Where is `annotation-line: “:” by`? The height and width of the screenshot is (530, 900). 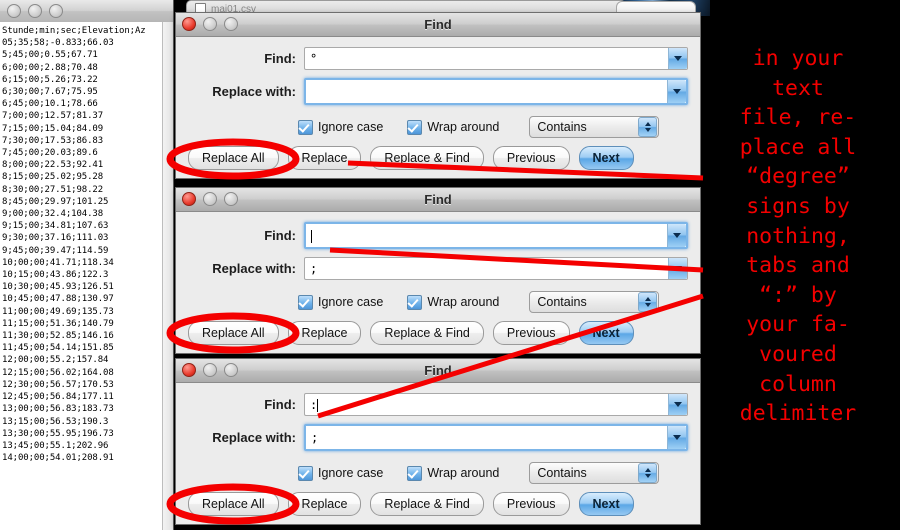
annotation-line: “:” by is located at coordinates (798, 295).